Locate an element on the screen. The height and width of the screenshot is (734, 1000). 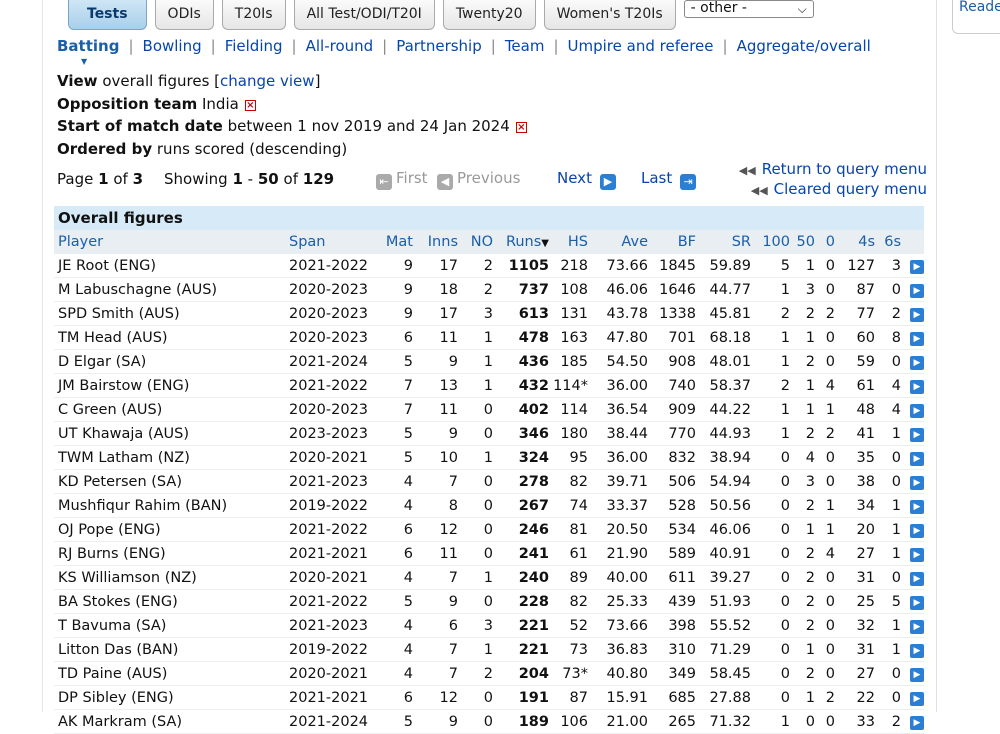
column-header-inns: Inns is located at coordinates (435, 242).